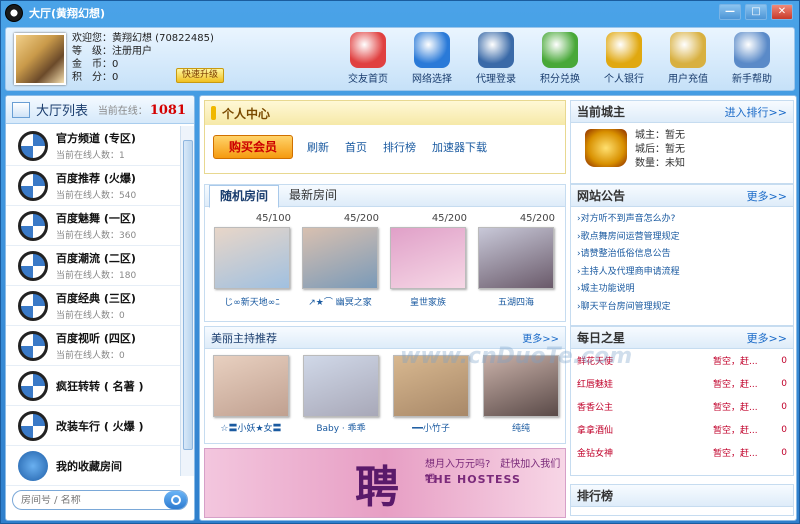  I want to click on star-cell: 香香公主, so click(595, 406).